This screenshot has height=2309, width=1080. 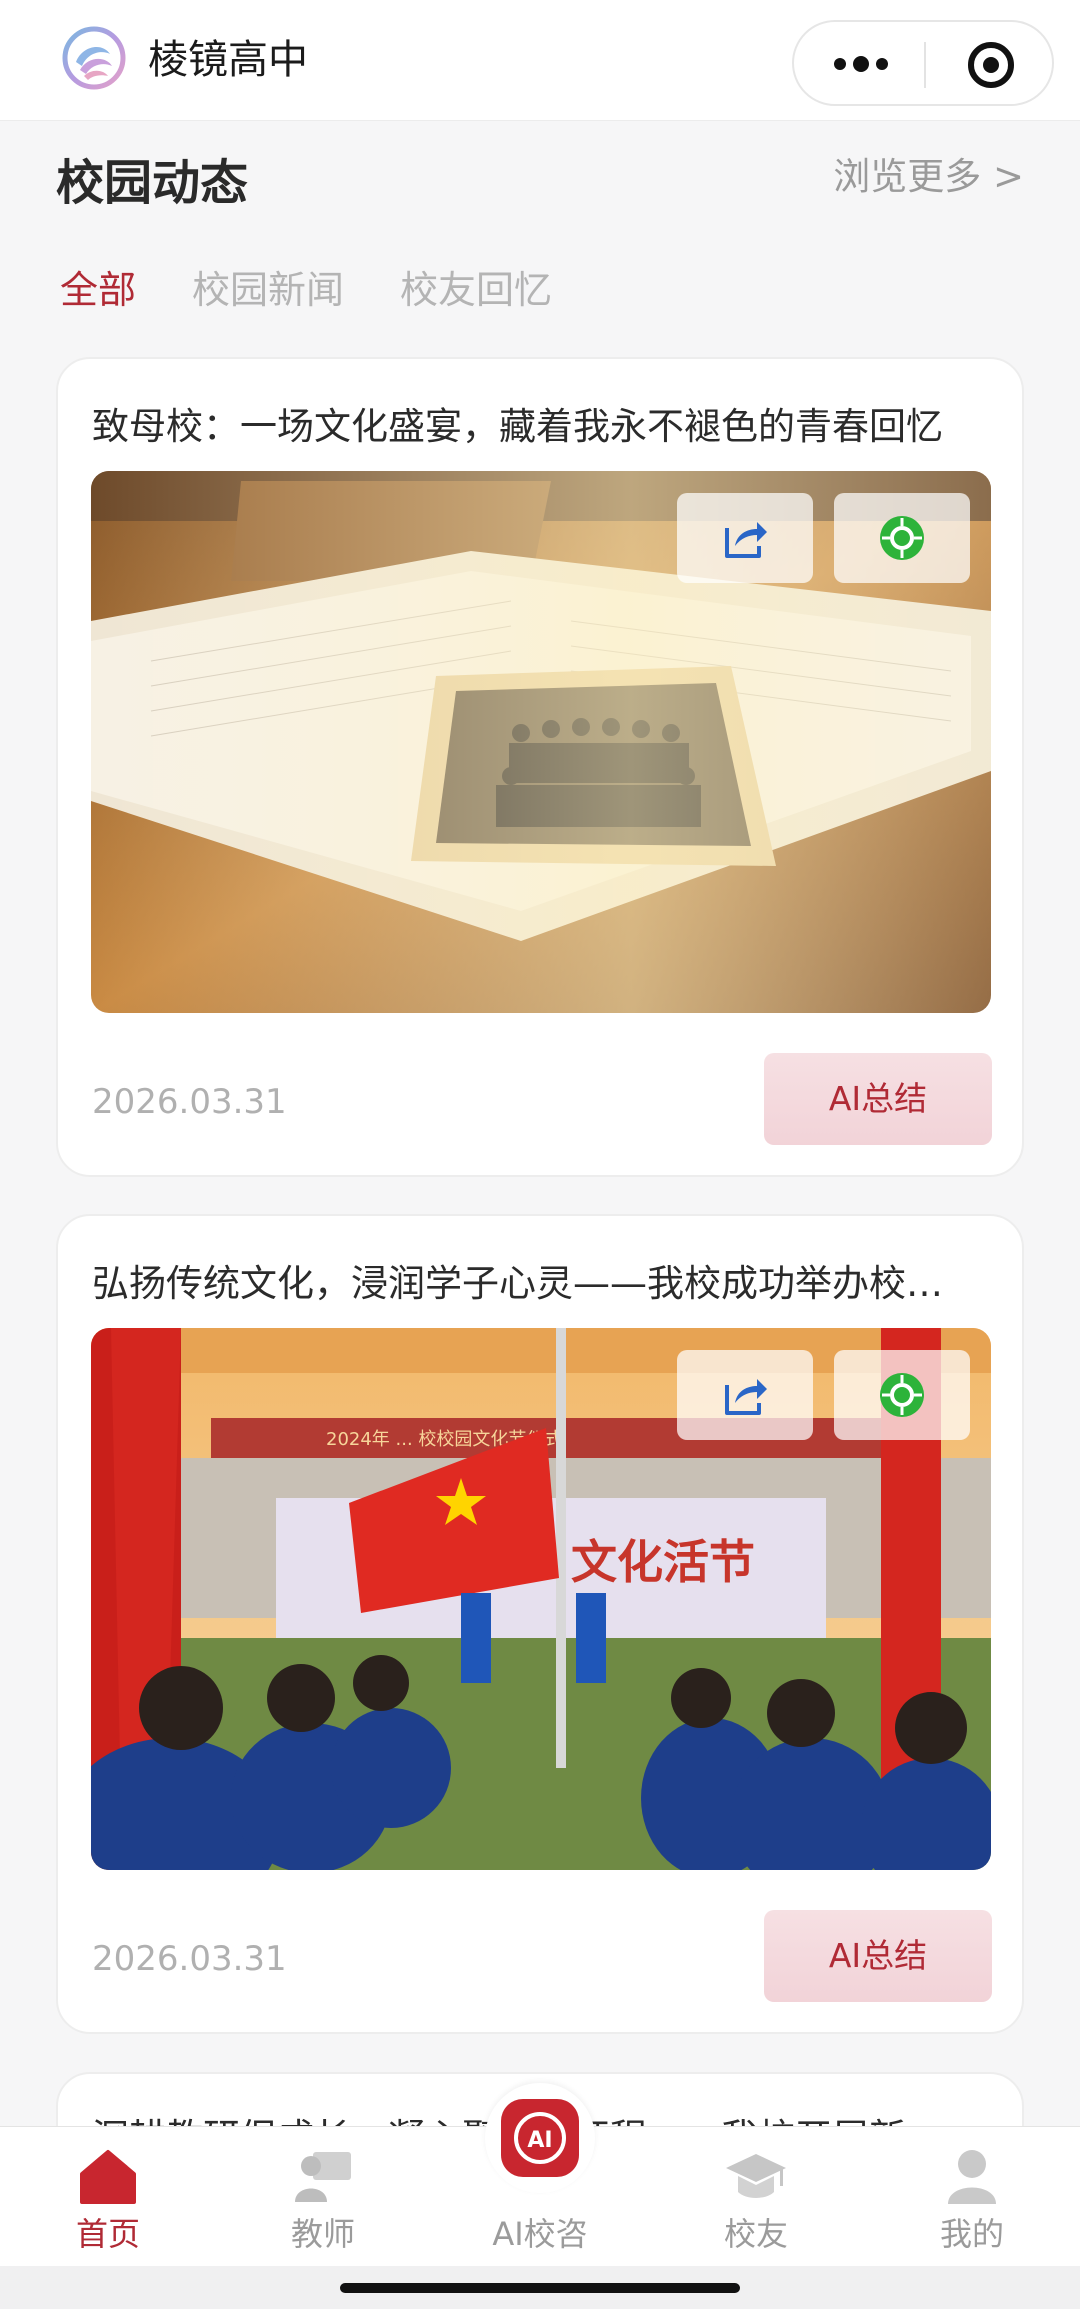 I want to click on nav-home: 首页, so click(x=108, y=2202).